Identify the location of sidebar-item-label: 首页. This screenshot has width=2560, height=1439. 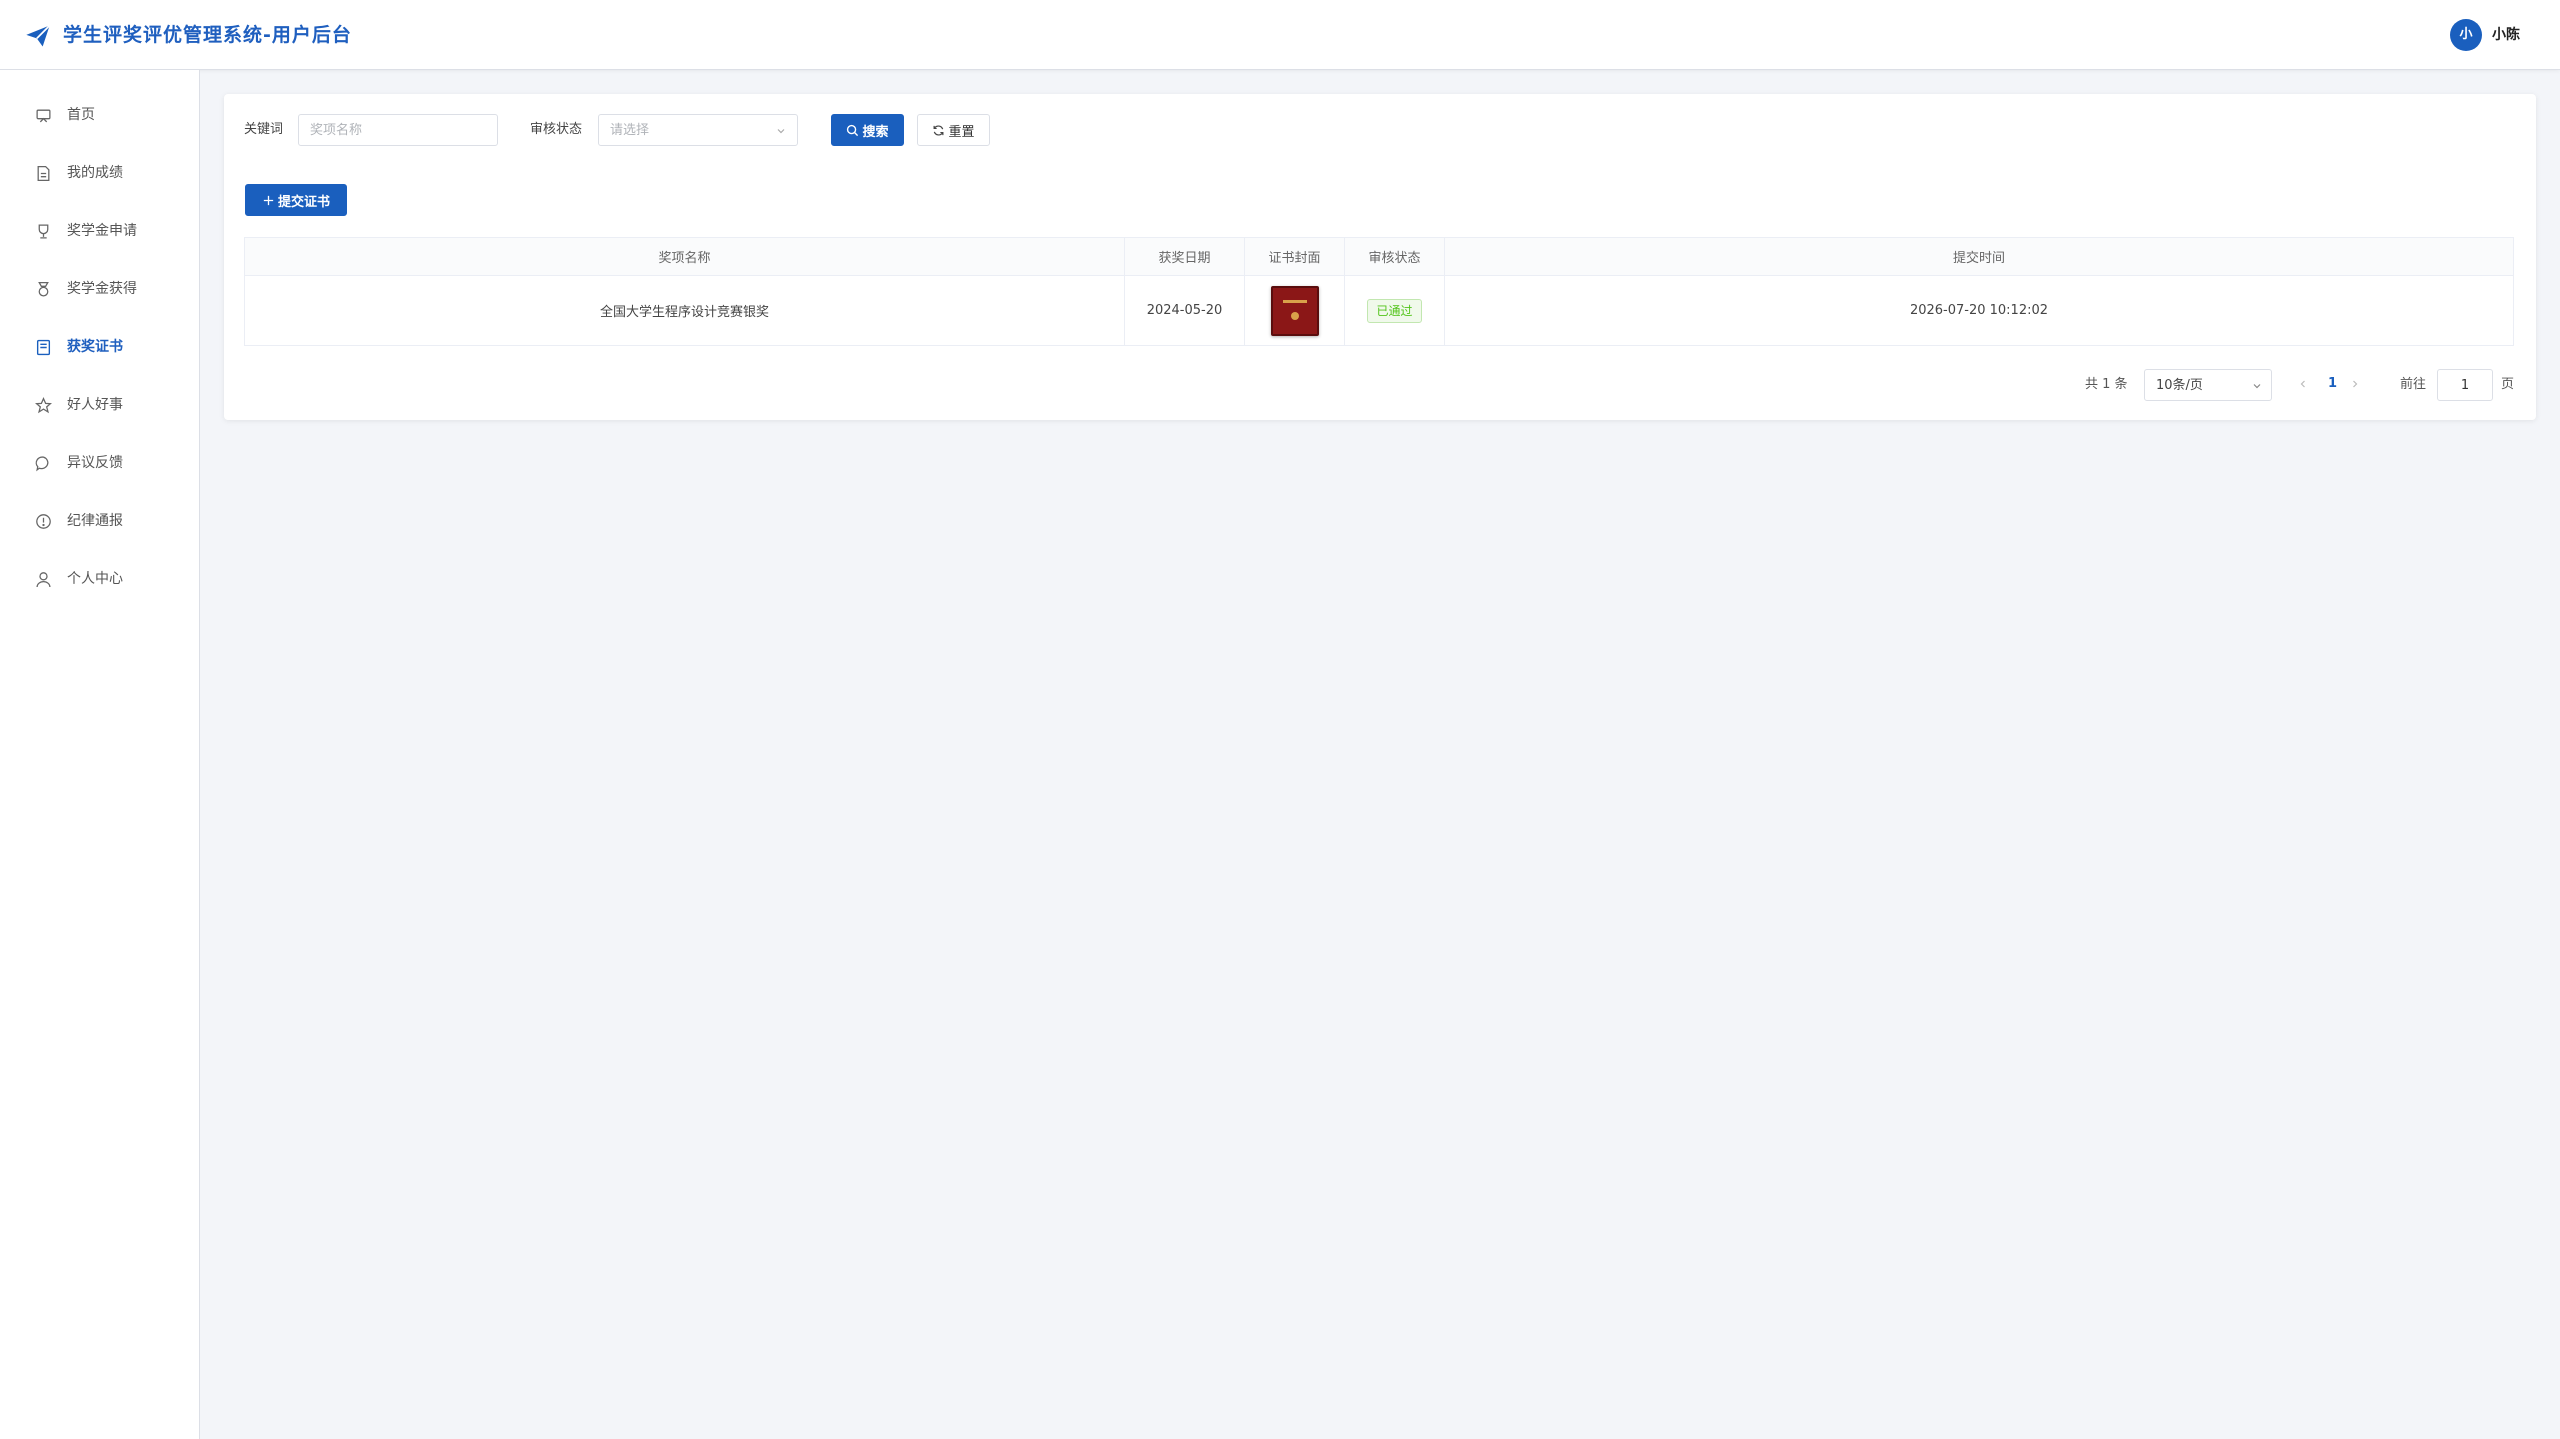
(81, 115).